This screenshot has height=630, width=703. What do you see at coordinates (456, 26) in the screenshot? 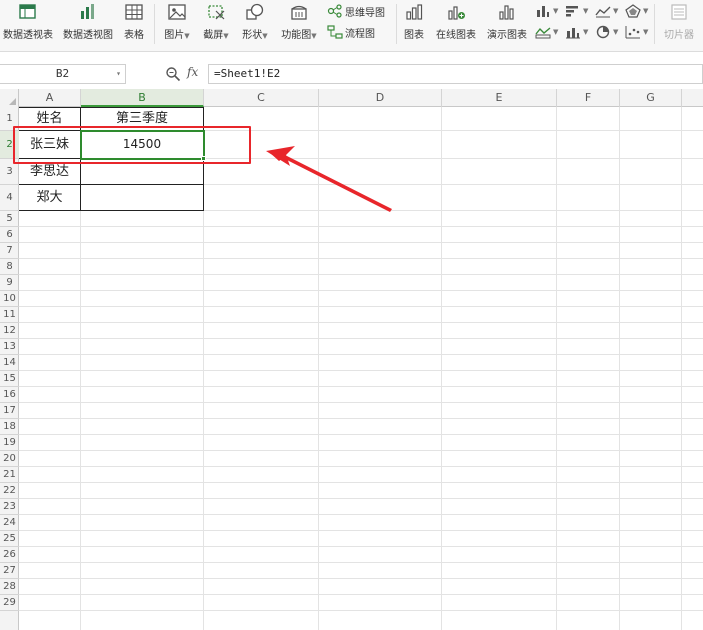
I see `online-chart-button: 在线图表` at bounding box center [456, 26].